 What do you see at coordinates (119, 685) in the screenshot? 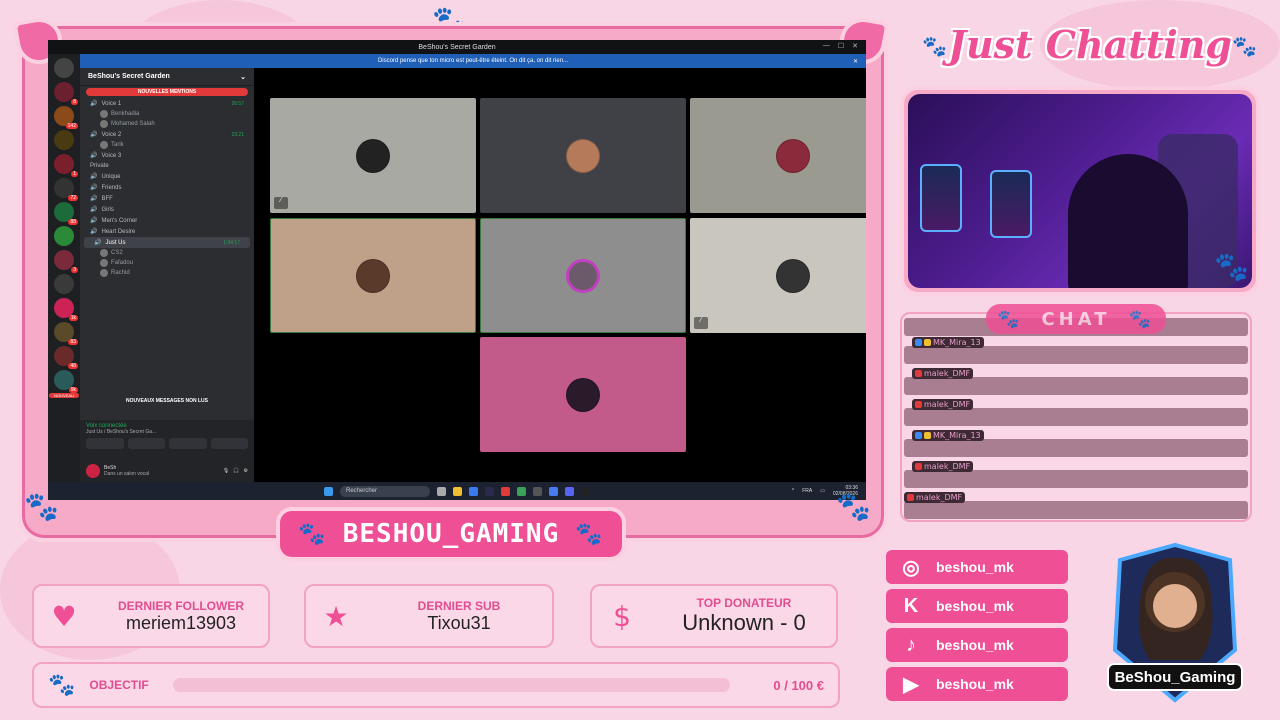
I see `goal-label: OBJECTIF` at bounding box center [119, 685].